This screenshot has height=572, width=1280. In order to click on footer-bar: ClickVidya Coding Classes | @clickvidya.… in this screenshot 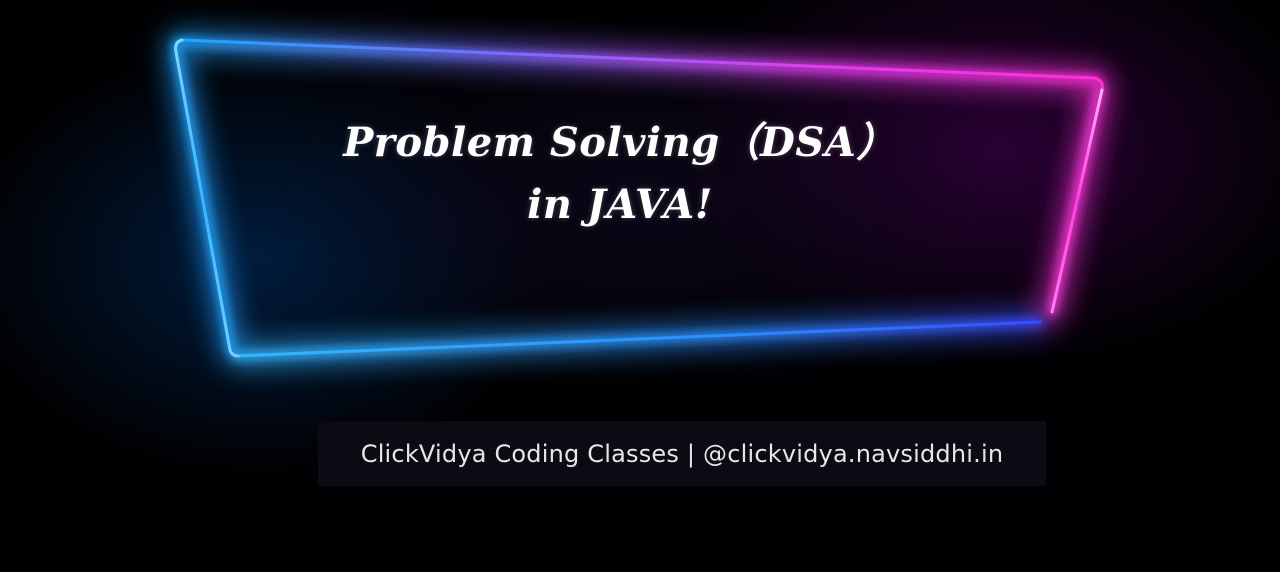, I will do `click(682, 453)`.